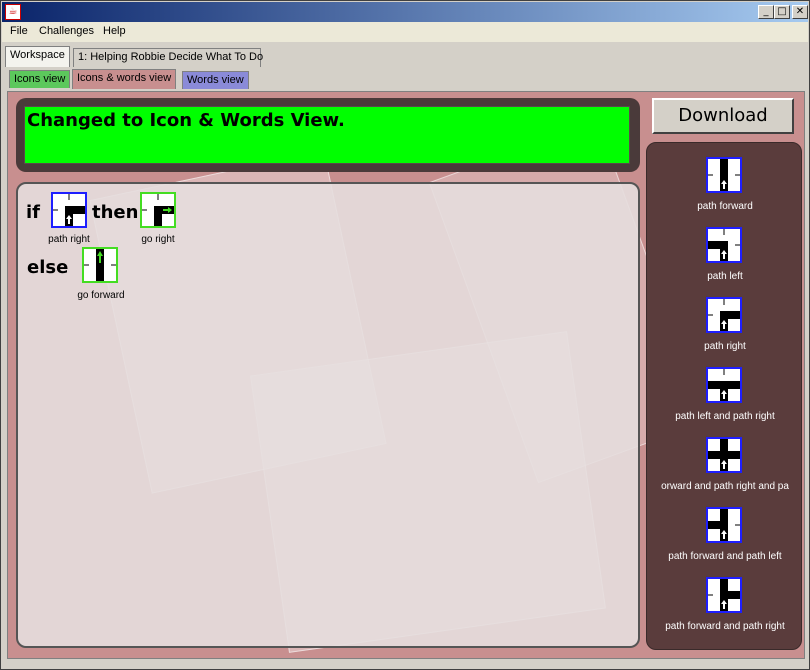 This screenshot has height=670, width=810. I want to click on menu-file: File, so click(19, 31).